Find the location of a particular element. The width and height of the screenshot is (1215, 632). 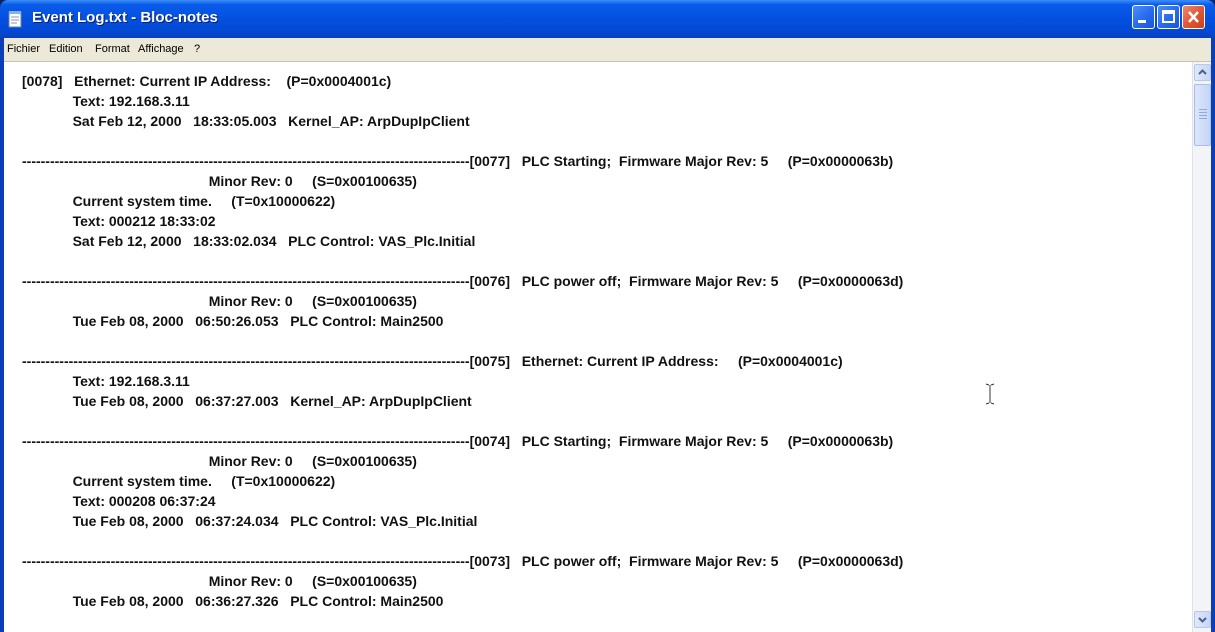

close-icon is located at coordinates (1193, 17).